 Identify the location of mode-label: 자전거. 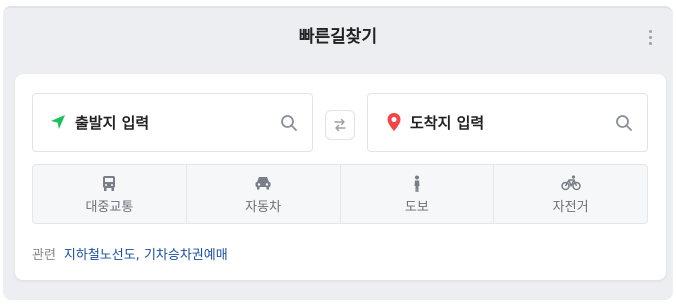
(570, 207).